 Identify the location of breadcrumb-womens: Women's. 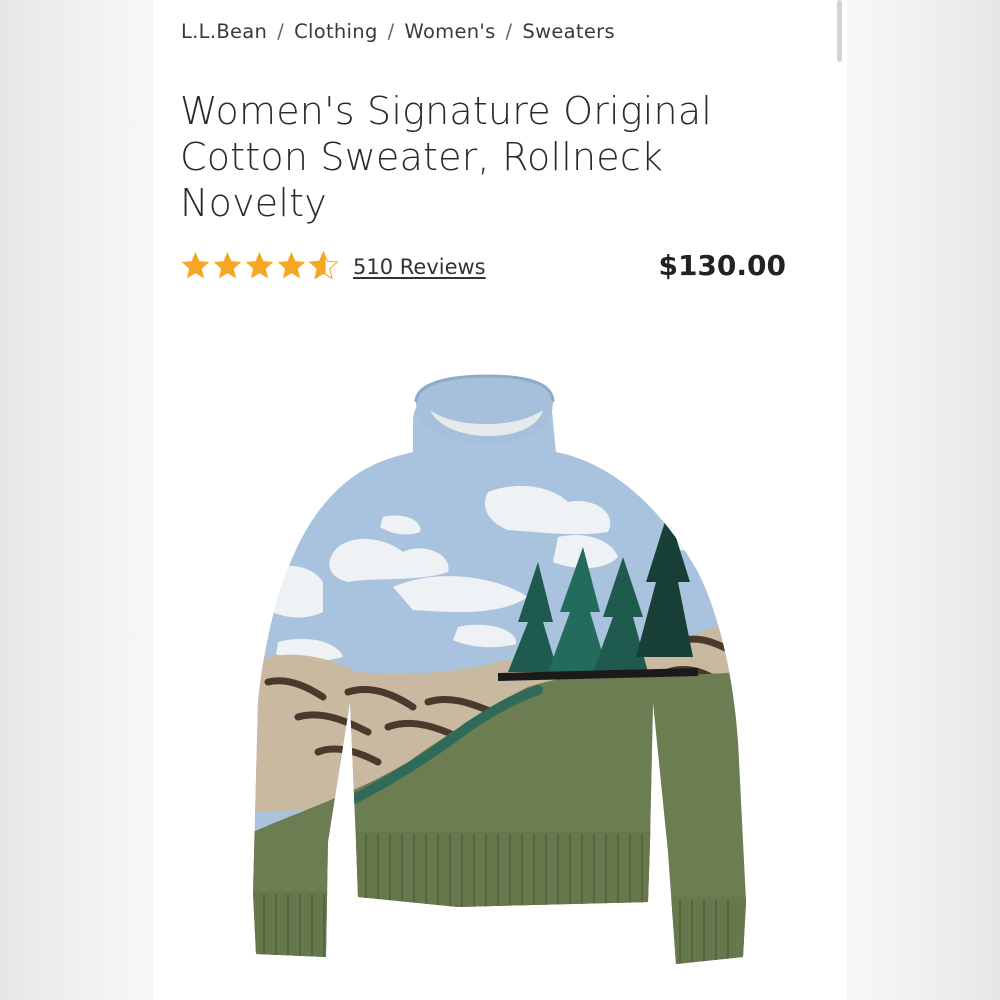
(450, 31).